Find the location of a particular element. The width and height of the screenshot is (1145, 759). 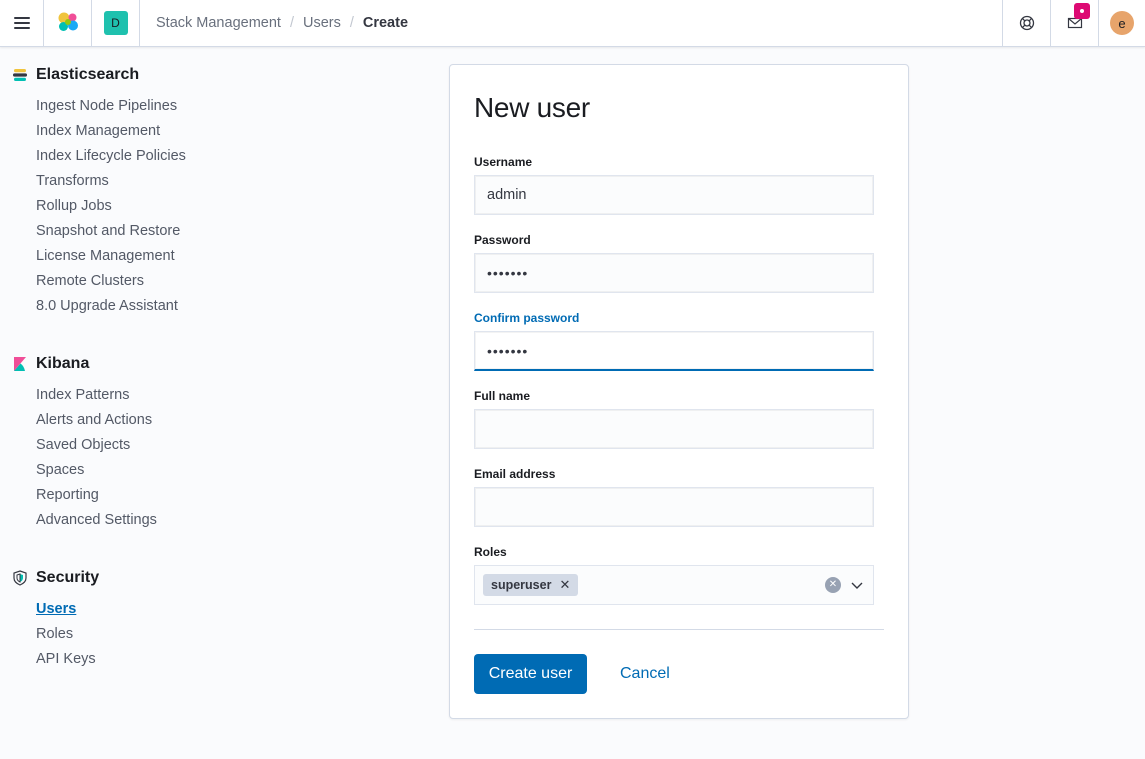

elastic-logo-icon is located at coordinates (68, 21).